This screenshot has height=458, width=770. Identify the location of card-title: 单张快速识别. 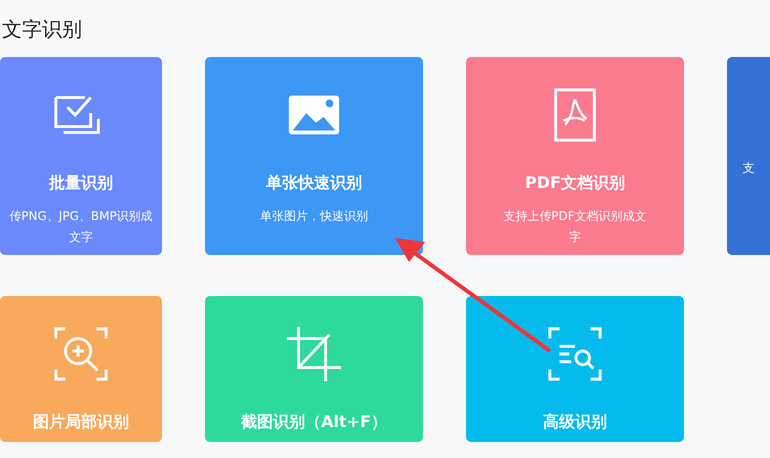
(314, 183).